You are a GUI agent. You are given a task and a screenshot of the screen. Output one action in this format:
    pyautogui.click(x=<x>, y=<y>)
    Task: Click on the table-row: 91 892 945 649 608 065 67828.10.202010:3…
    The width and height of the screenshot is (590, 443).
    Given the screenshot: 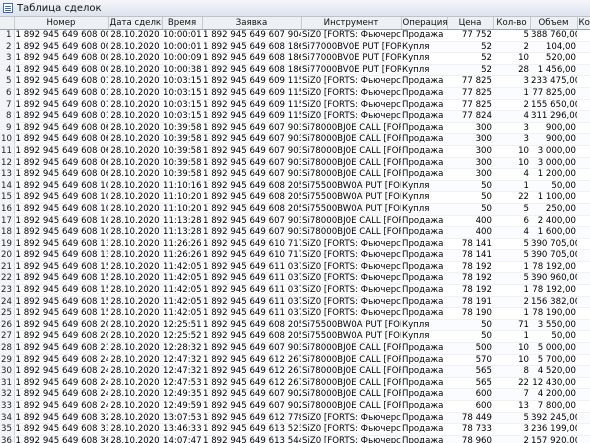 What is the action you would take?
    pyautogui.click(x=295, y=128)
    